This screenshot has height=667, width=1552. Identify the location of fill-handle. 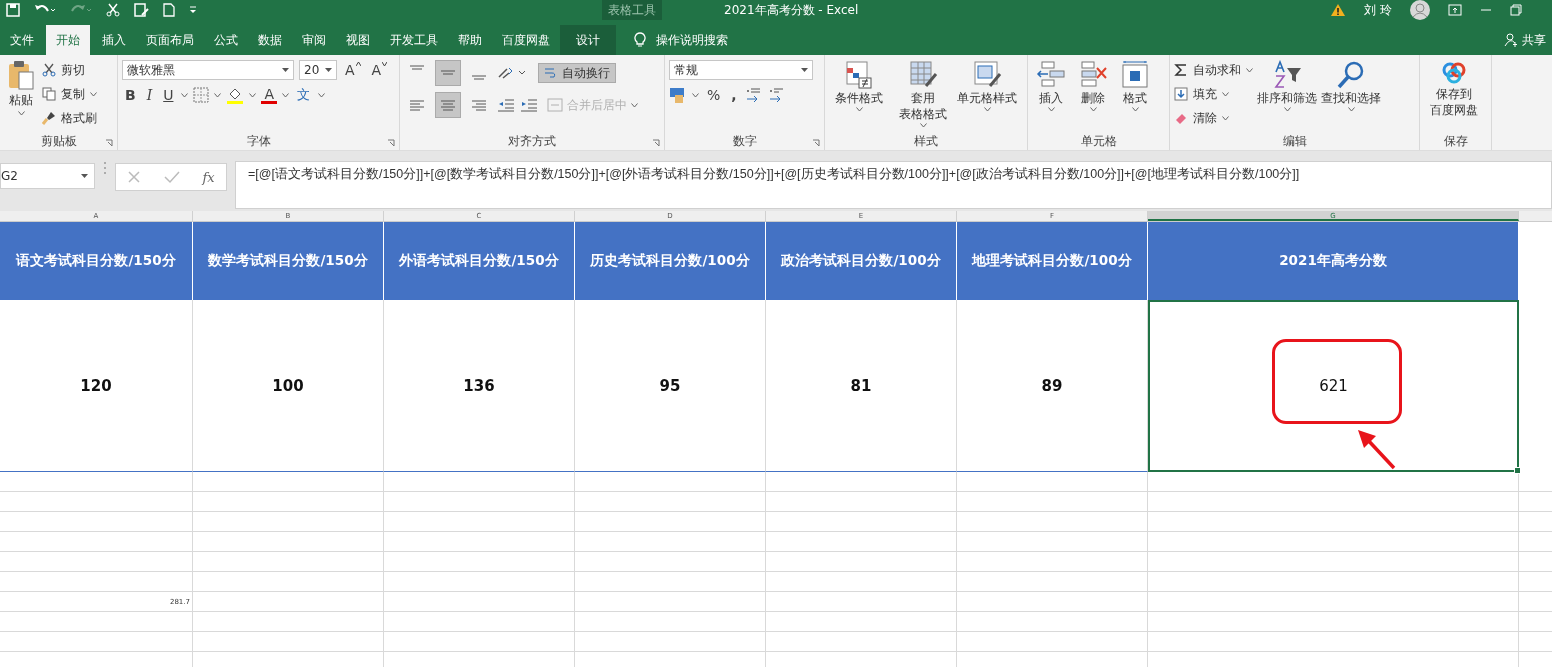
(1517, 470).